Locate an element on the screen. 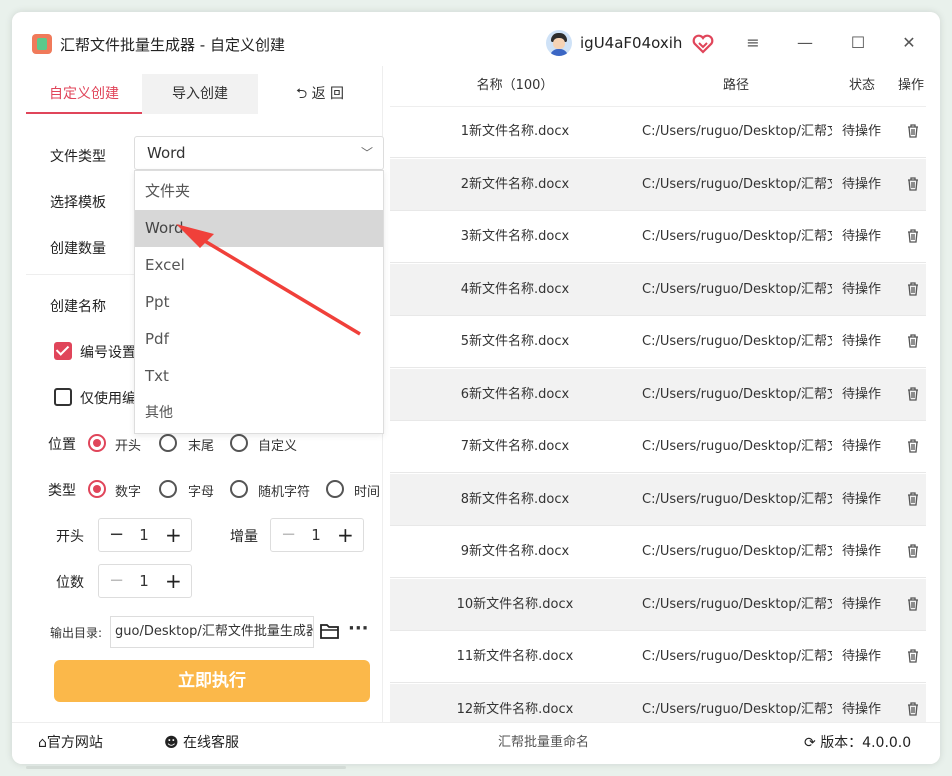  only-number-label: 仅使用编 is located at coordinates (108, 399).